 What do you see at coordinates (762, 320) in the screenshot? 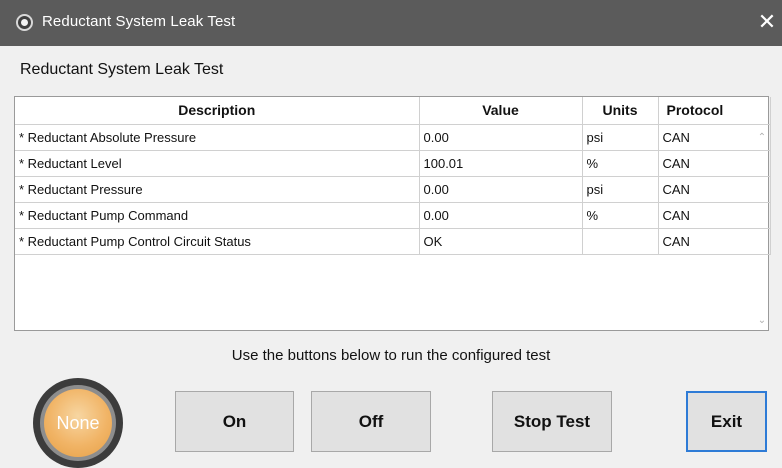
I see `scroll-down-arrow-icon: ⌄` at bounding box center [762, 320].